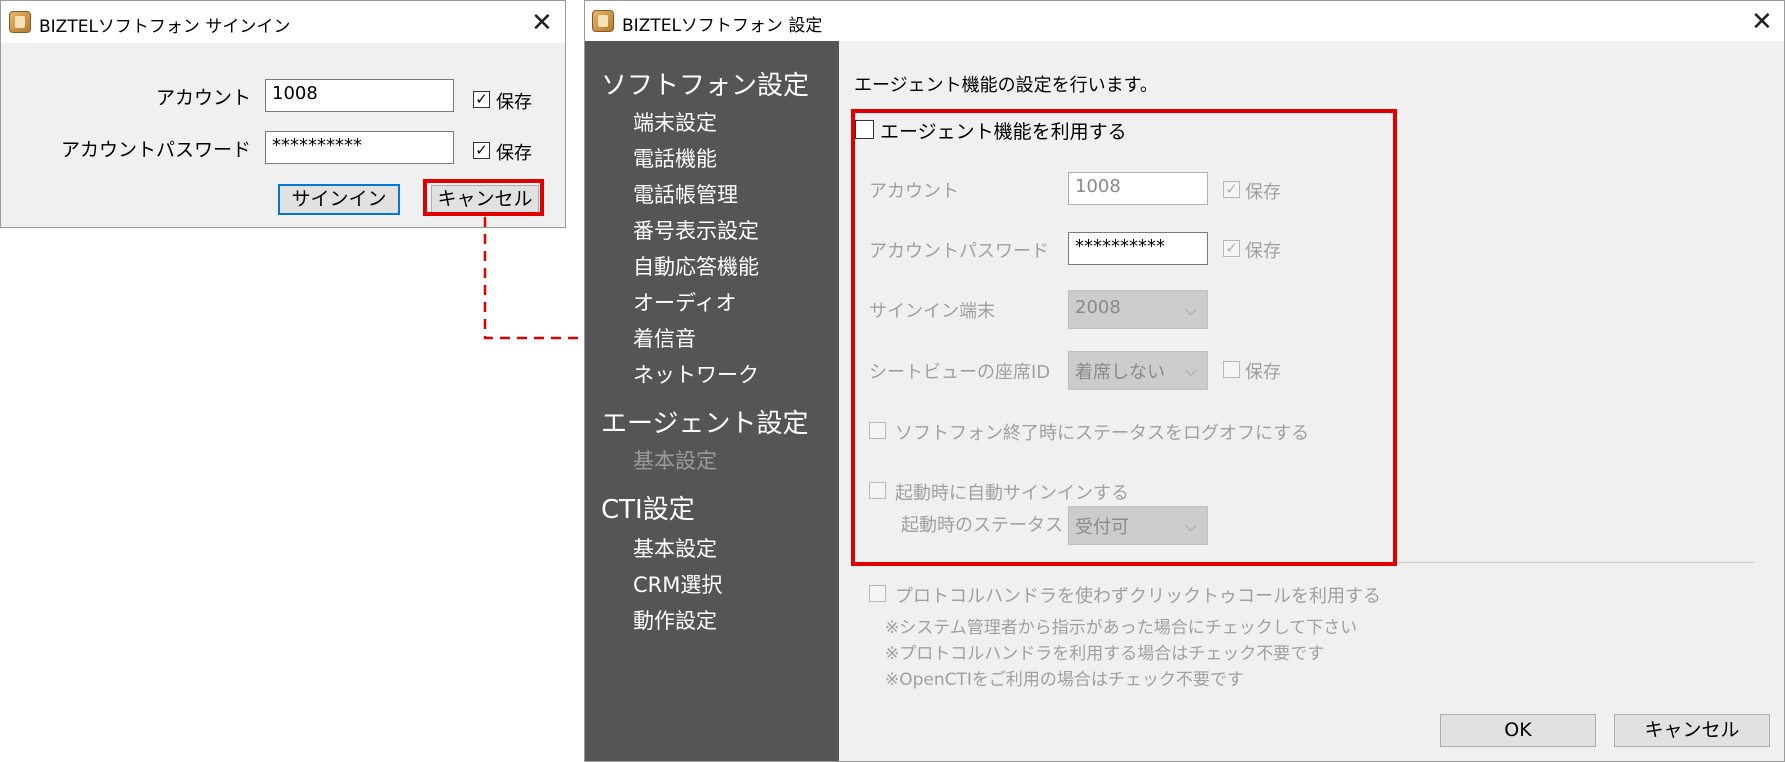 The height and width of the screenshot is (762, 1785). I want to click on protocol-handler-checkbox, so click(877, 593).